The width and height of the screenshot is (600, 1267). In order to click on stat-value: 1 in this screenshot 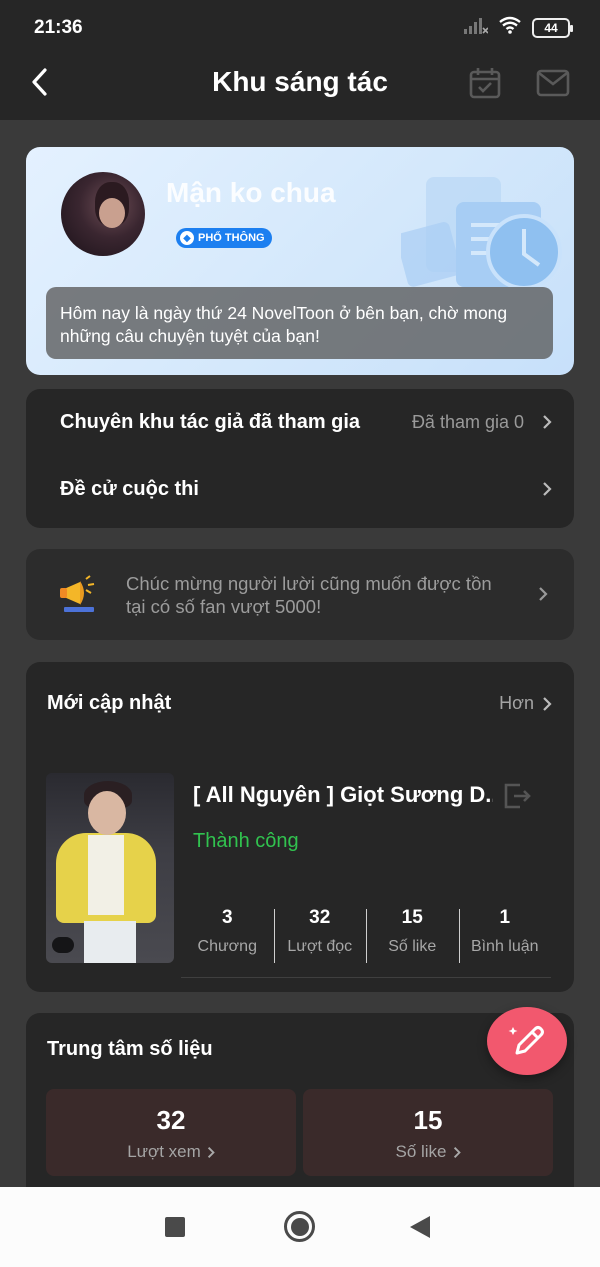, I will do `click(505, 917)`.